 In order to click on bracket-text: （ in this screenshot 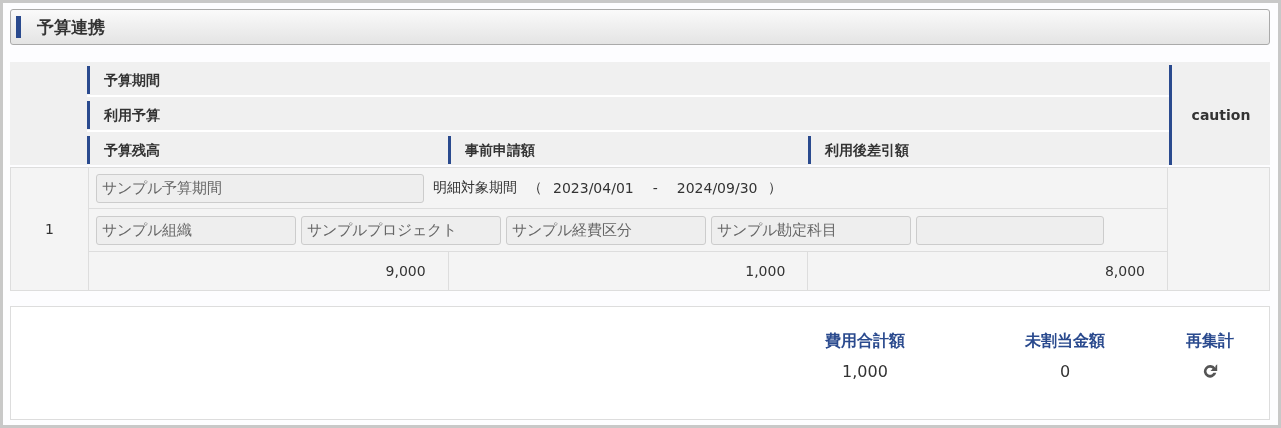, I will do `click(535, 188)`.